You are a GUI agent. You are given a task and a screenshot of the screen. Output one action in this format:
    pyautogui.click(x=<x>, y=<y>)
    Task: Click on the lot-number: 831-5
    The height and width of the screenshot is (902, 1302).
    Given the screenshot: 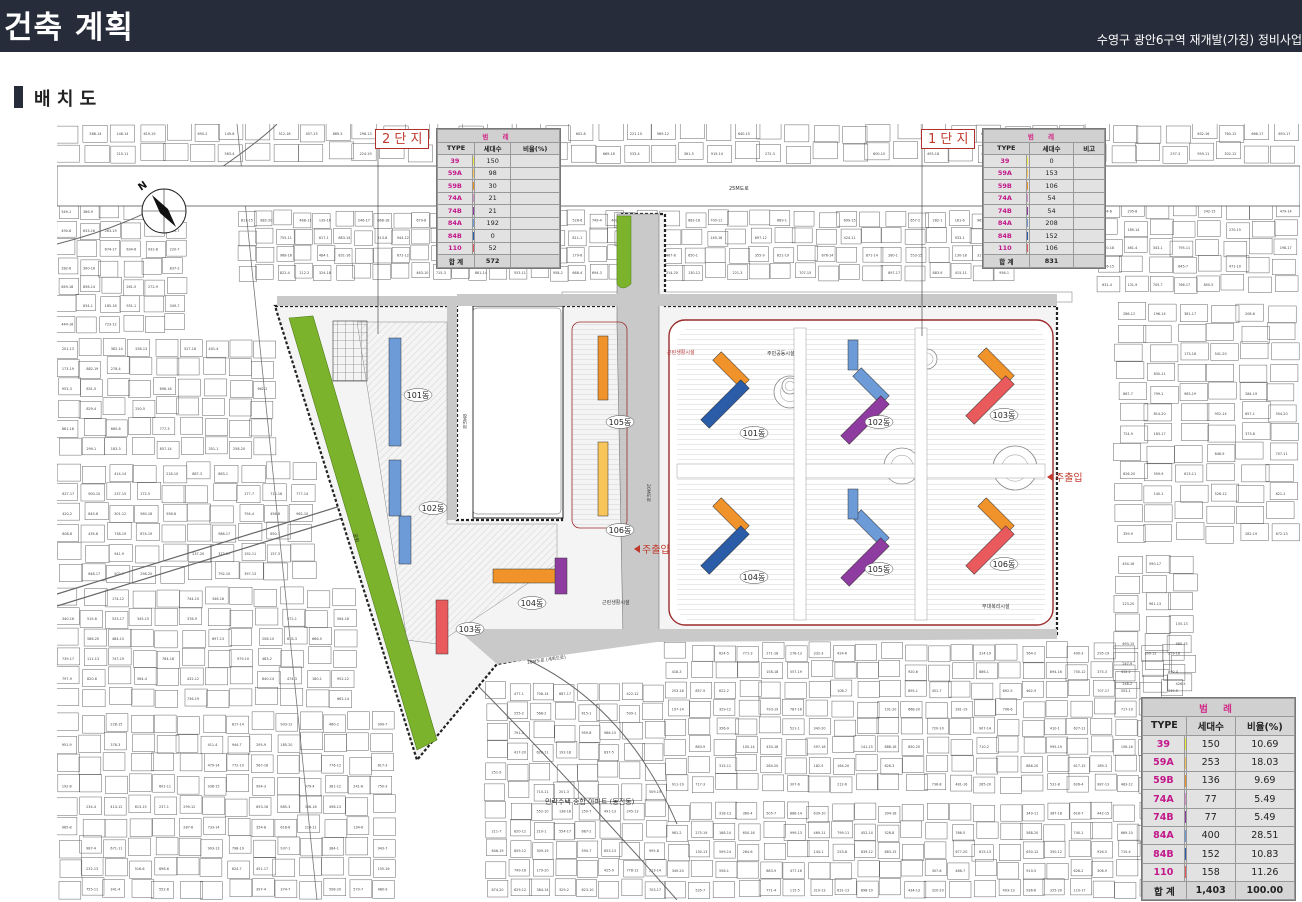 What is the action you would take?
    pyautogui.click(x=91, y=389)
    